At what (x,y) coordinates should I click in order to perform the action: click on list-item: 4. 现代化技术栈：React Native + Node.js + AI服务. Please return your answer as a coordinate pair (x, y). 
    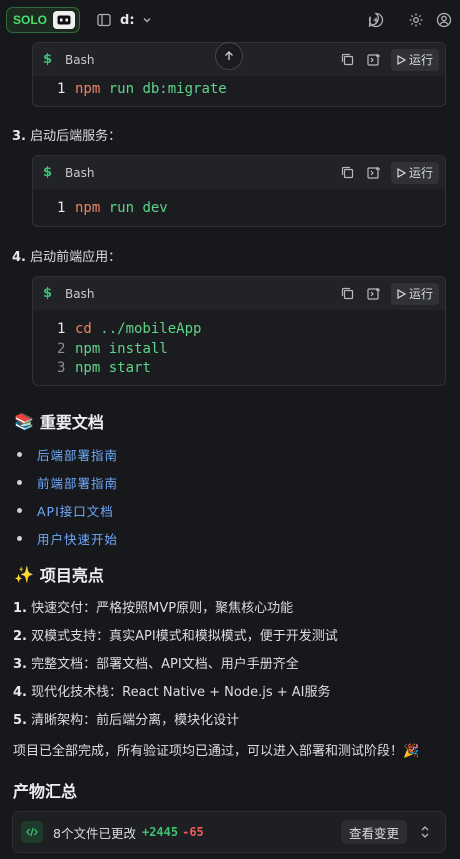
    Looking at the image, I should click on (172, 692).